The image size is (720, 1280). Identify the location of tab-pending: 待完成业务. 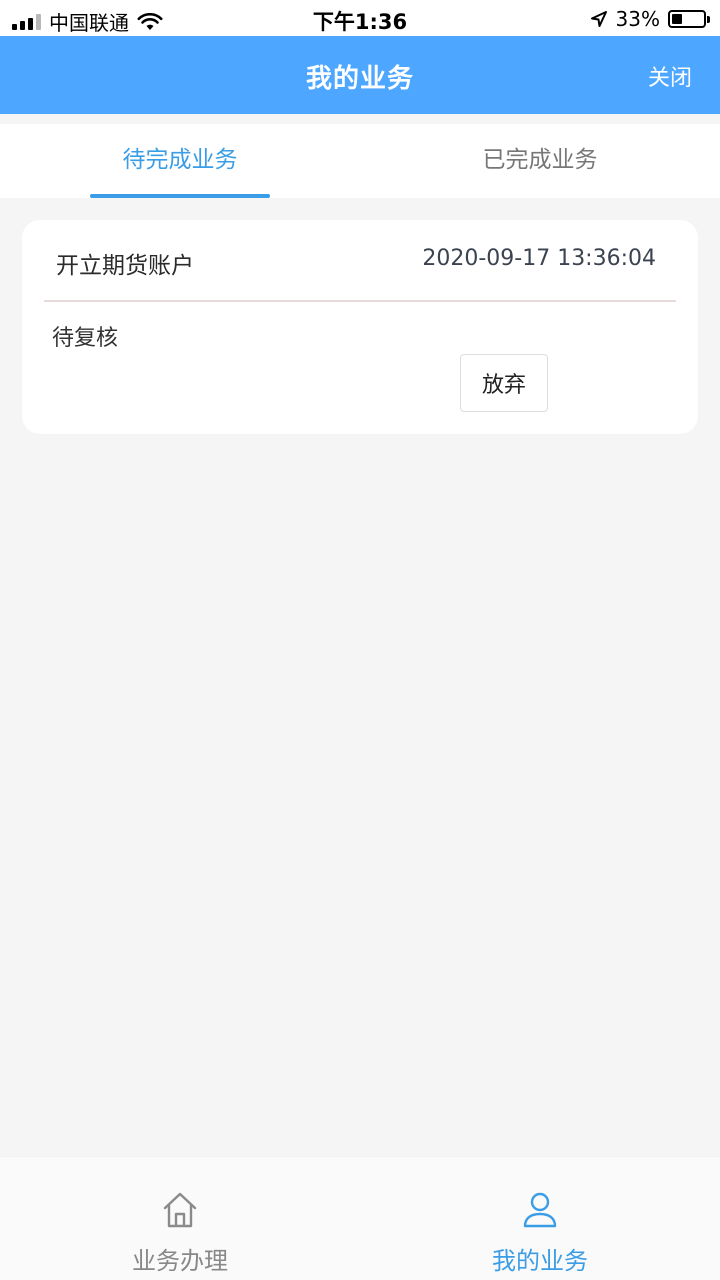
(180, 161).